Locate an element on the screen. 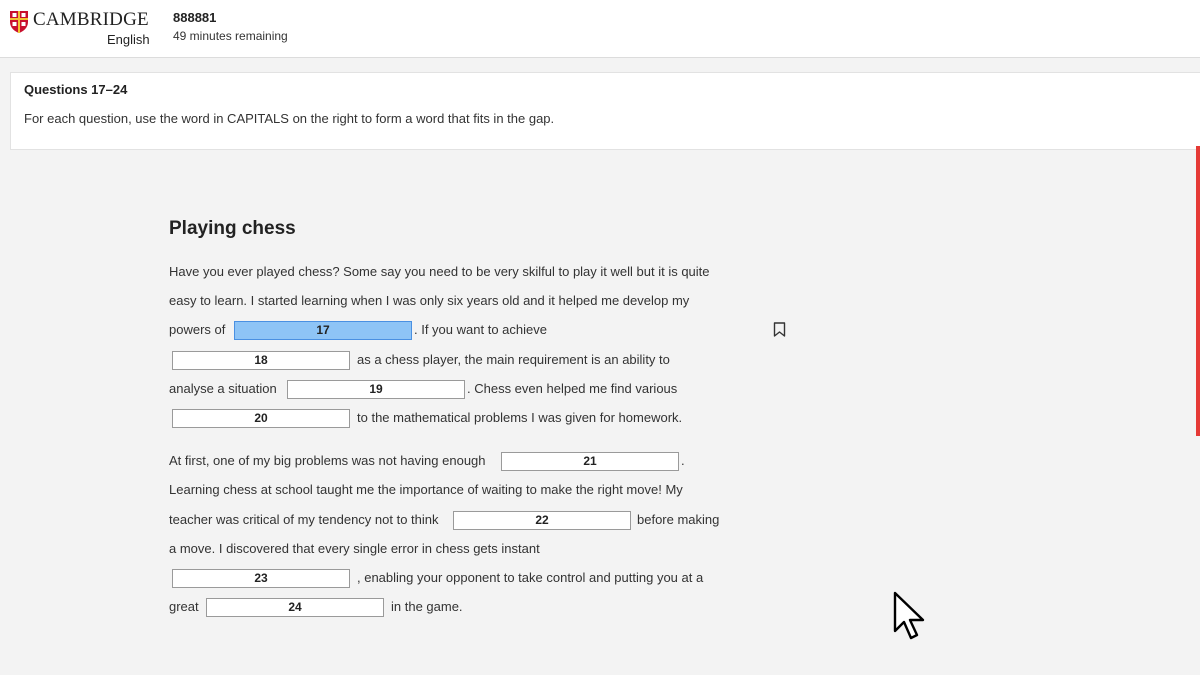 The width and height of the screenshot is (1200, 675). gap-22: 22 is located at coordinates (542, 520).